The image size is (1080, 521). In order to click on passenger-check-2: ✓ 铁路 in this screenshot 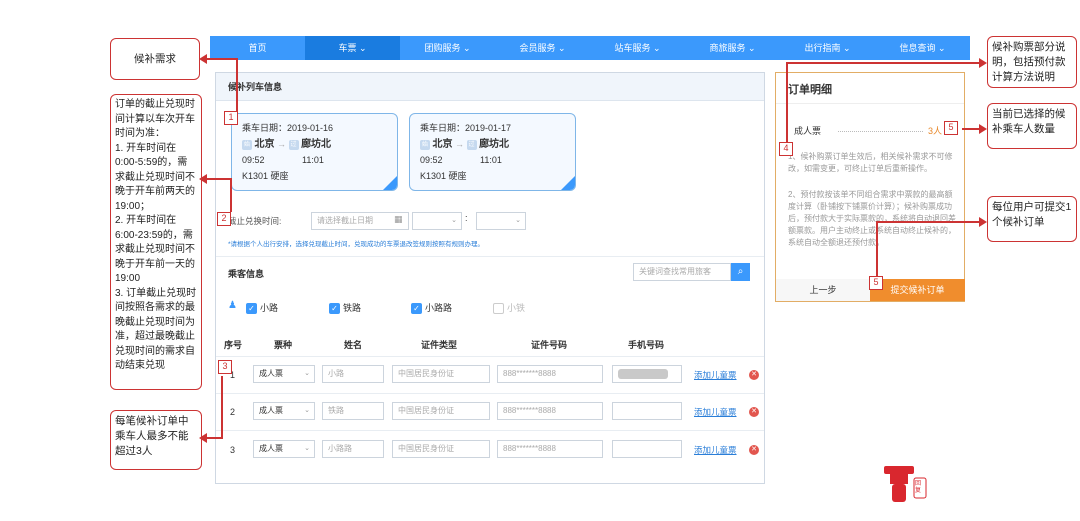, I will do `click(345, 308)`.